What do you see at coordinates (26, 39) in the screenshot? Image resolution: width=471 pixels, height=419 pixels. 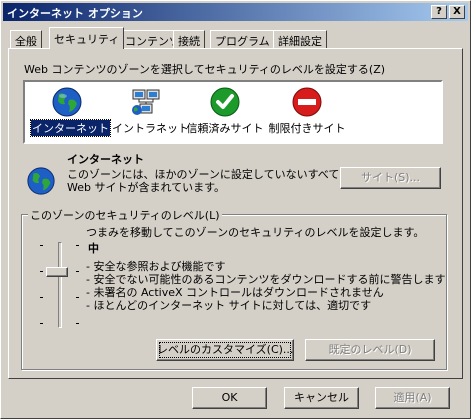 I see `tab-general: 全般` at bounding box center [26, 39].